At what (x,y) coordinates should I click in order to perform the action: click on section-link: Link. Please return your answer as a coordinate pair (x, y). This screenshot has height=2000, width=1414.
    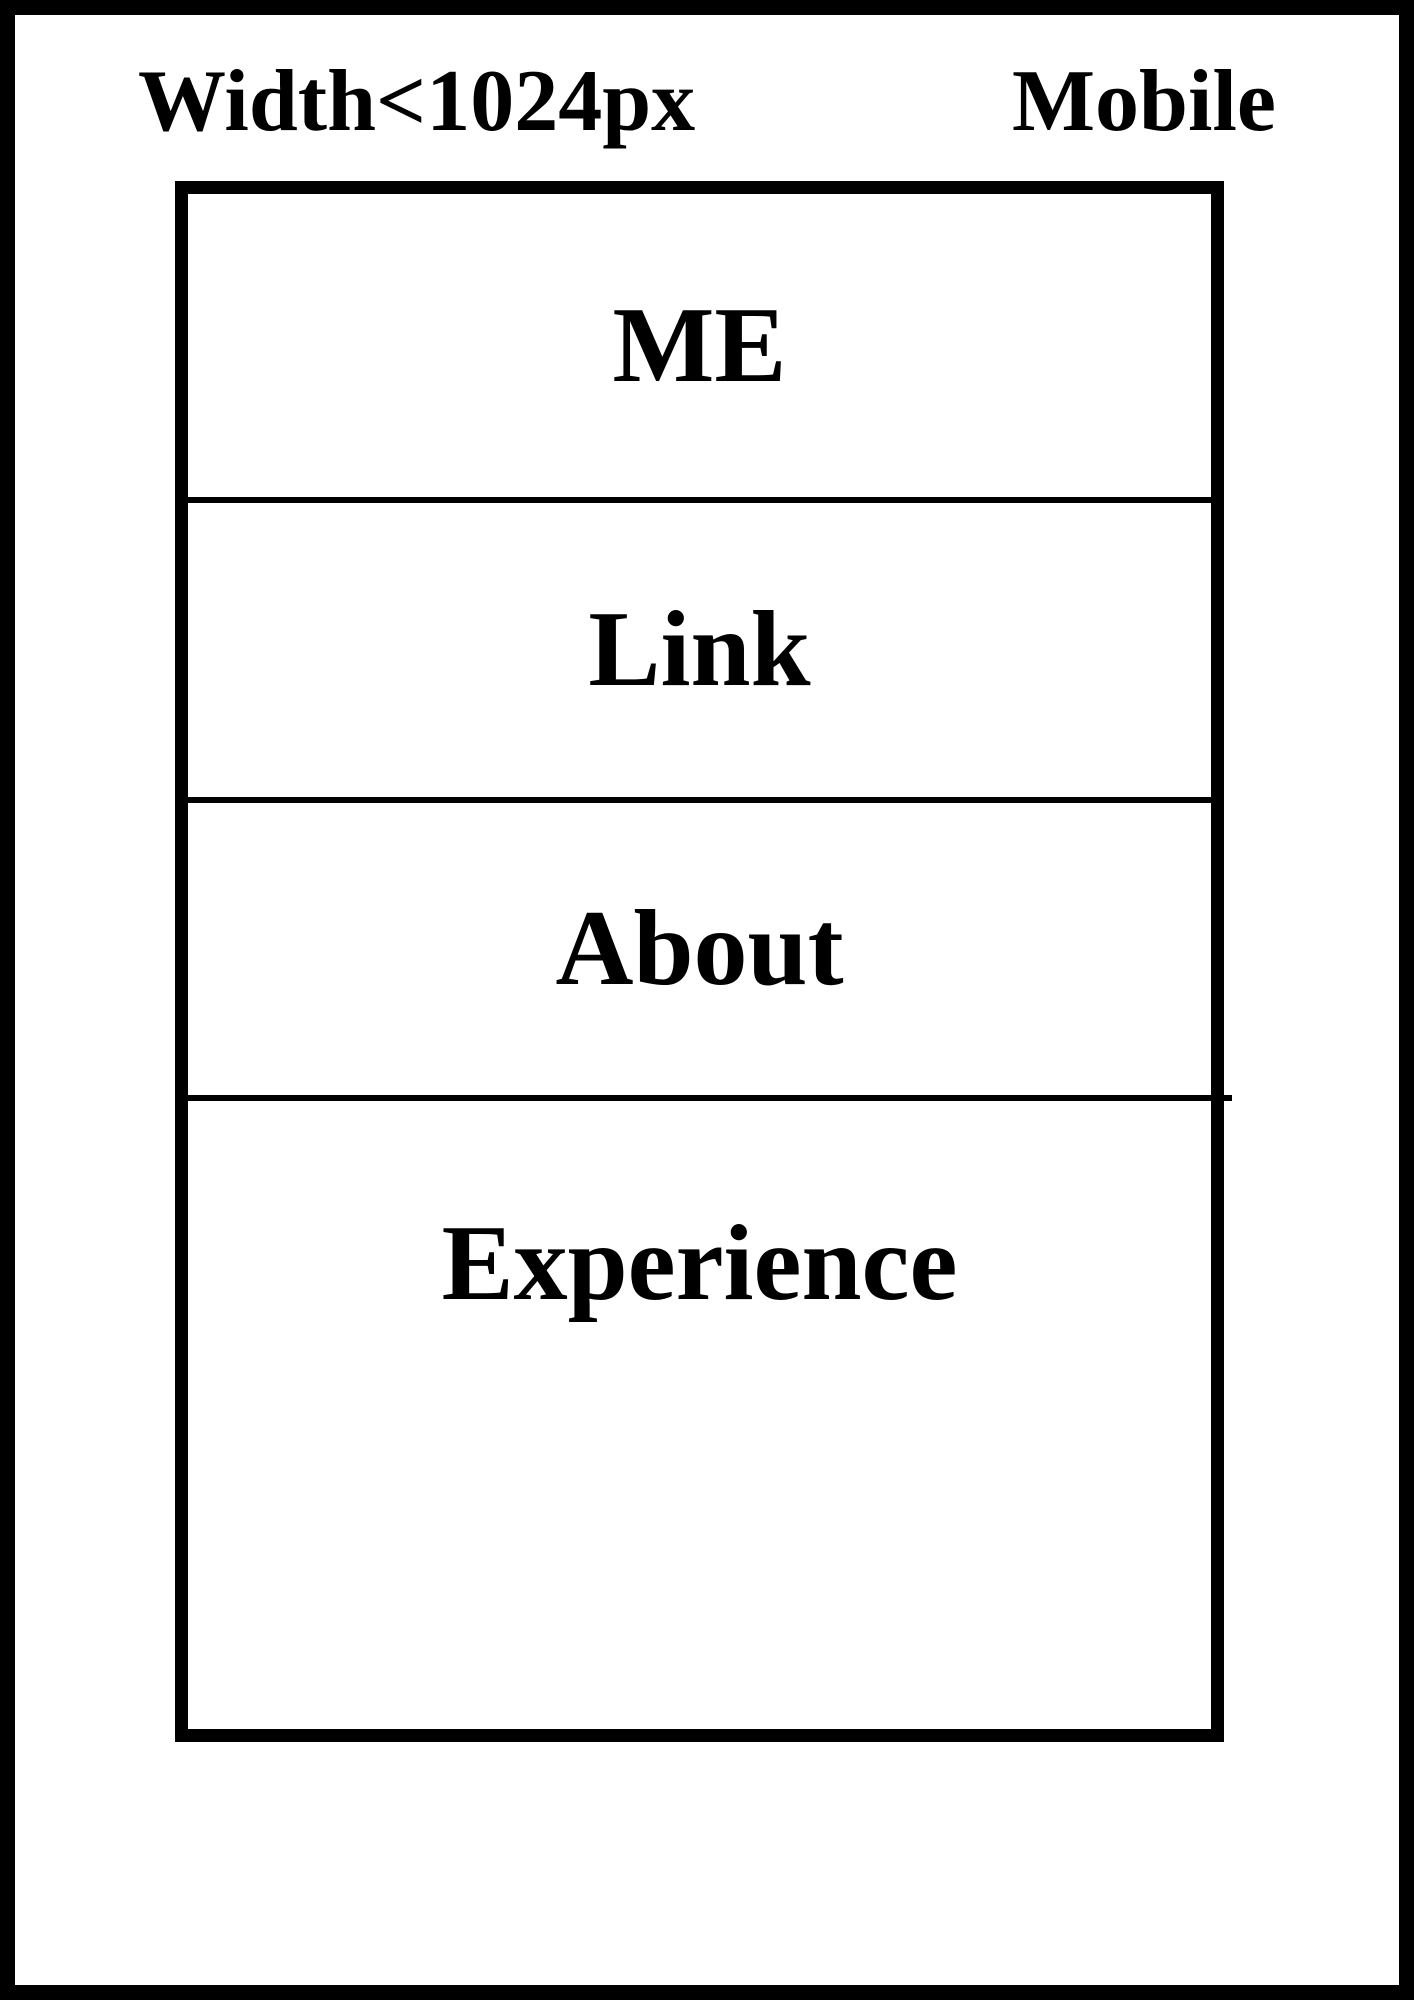
    Looking at the image, I should click on (699, 649).